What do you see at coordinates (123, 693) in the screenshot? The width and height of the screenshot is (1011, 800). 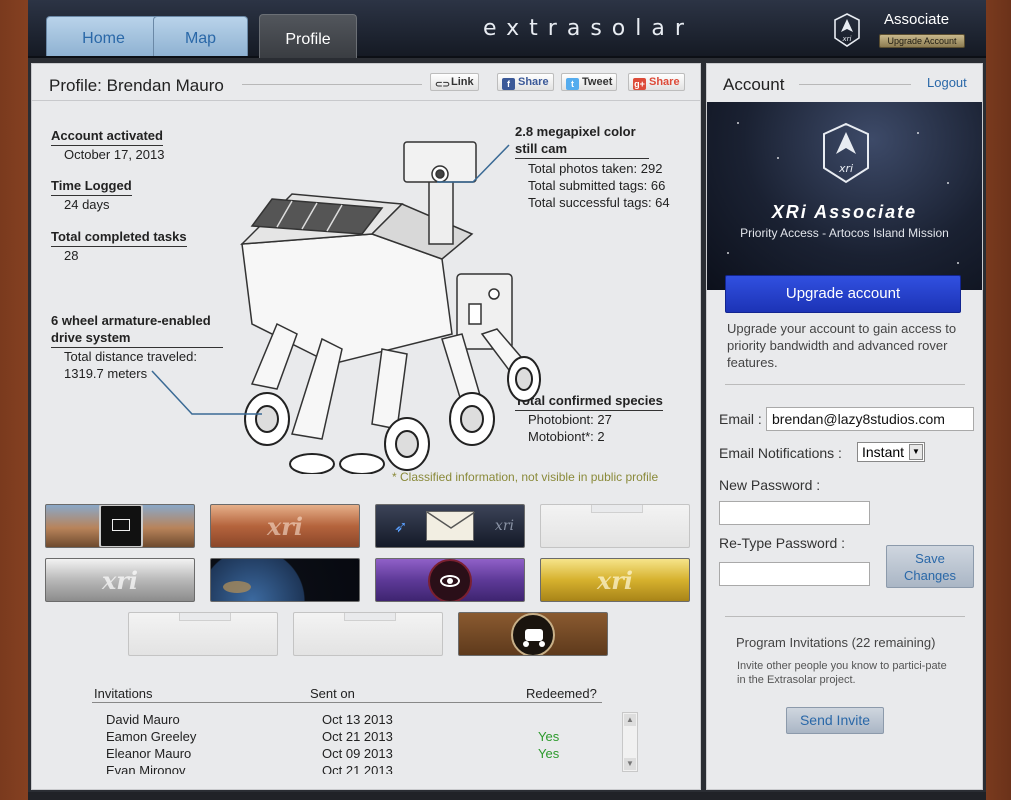 I see `invitations-column-header: Invitations` at bounding box center [123, 693].